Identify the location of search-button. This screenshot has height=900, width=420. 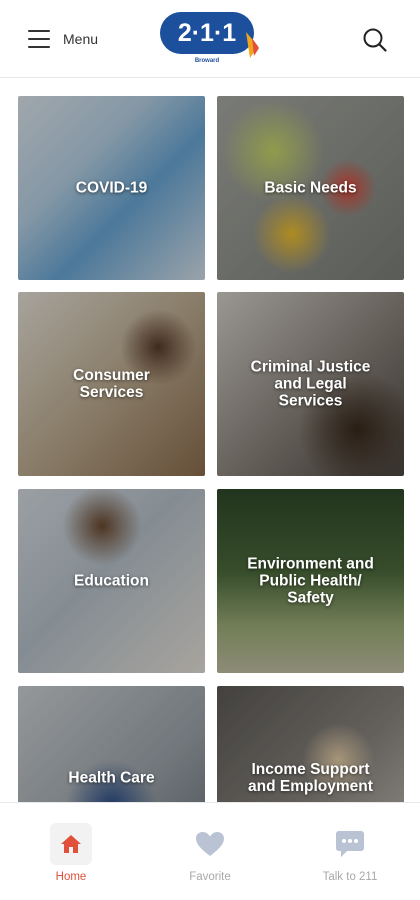
(375, 40).